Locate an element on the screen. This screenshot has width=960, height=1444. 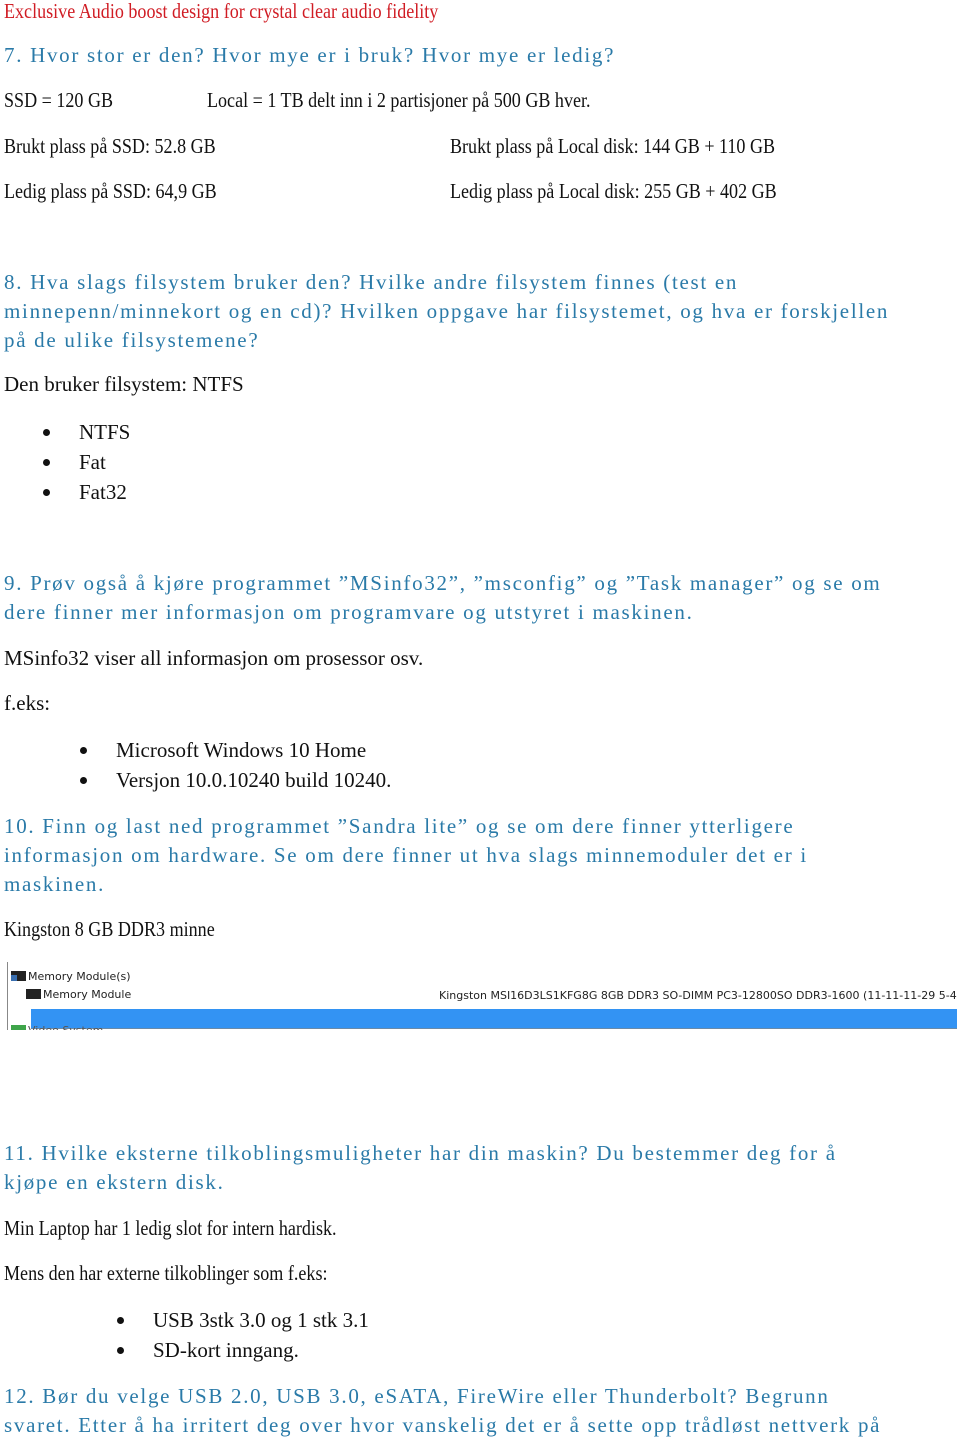
memory-group-icon is located at coordinates (18, 976).